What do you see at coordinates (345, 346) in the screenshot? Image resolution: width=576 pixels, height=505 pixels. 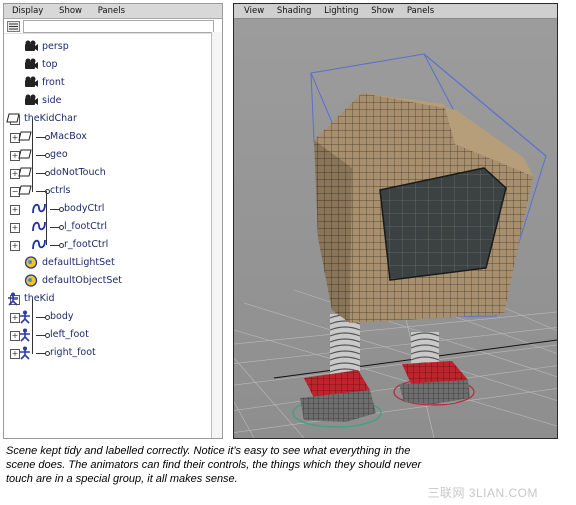 I see `left-leg-spring` at bounding box center [345, 346].